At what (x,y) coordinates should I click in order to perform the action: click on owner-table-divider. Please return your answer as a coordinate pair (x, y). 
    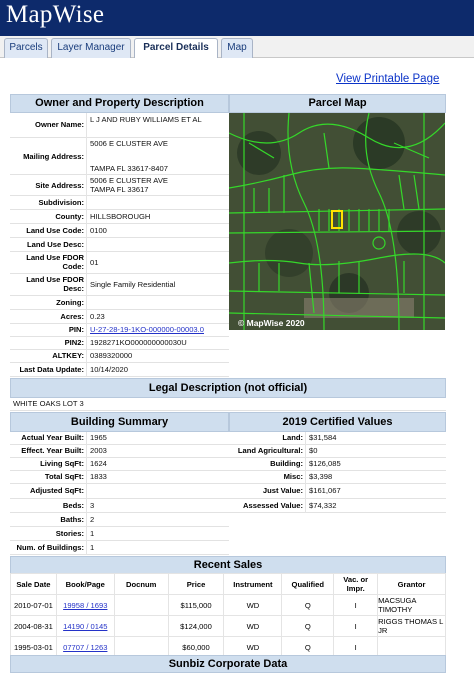
    Looking at the image, I should click on (86, 245).